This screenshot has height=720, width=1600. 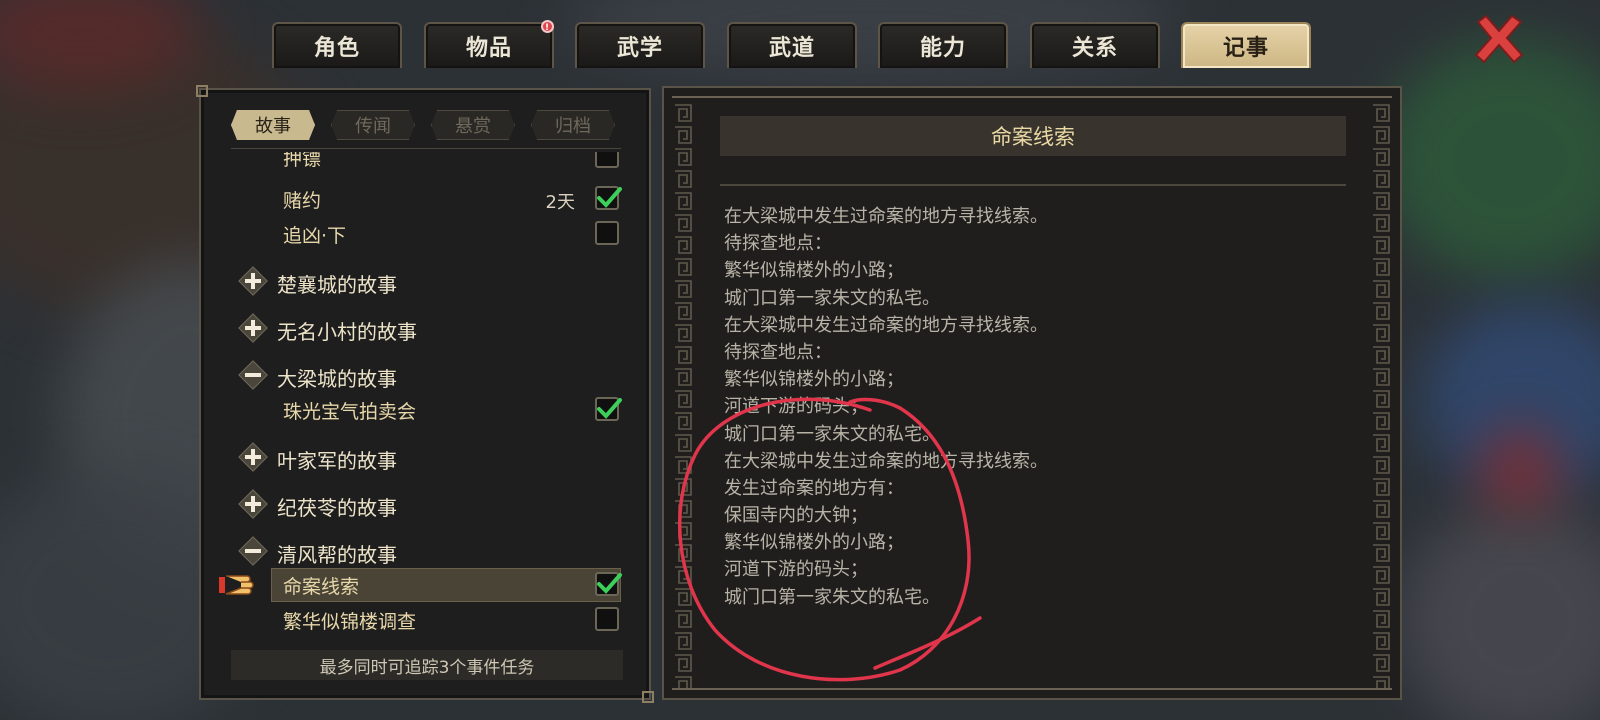 I want to click on story-group: 无名小村的故事, so click(x=427, y=328).